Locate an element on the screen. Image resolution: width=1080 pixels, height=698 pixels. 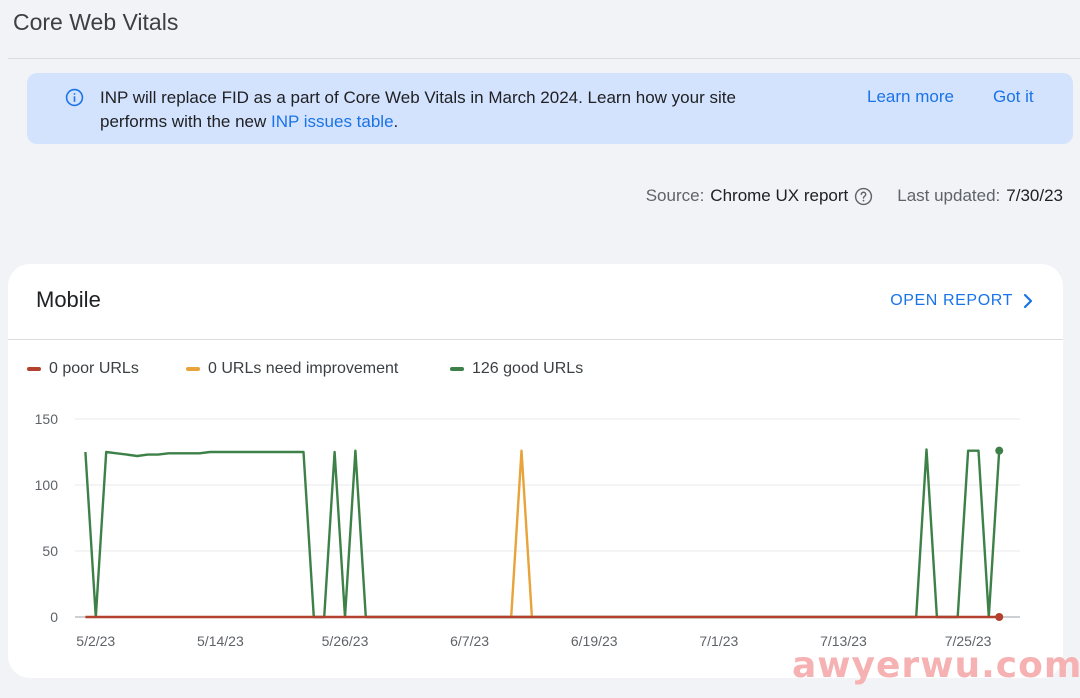
legend-good: 126 good URLs is located at coordinates (516, 369).